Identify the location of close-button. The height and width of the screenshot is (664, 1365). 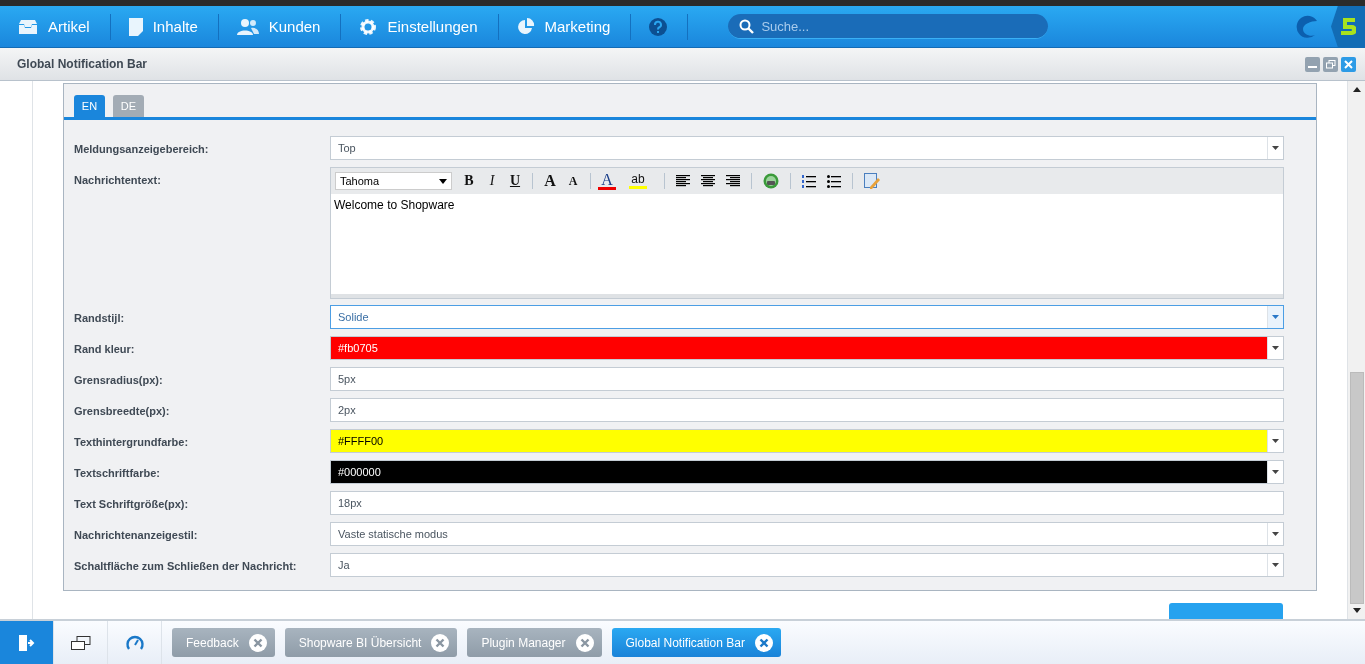
(1348, 64).